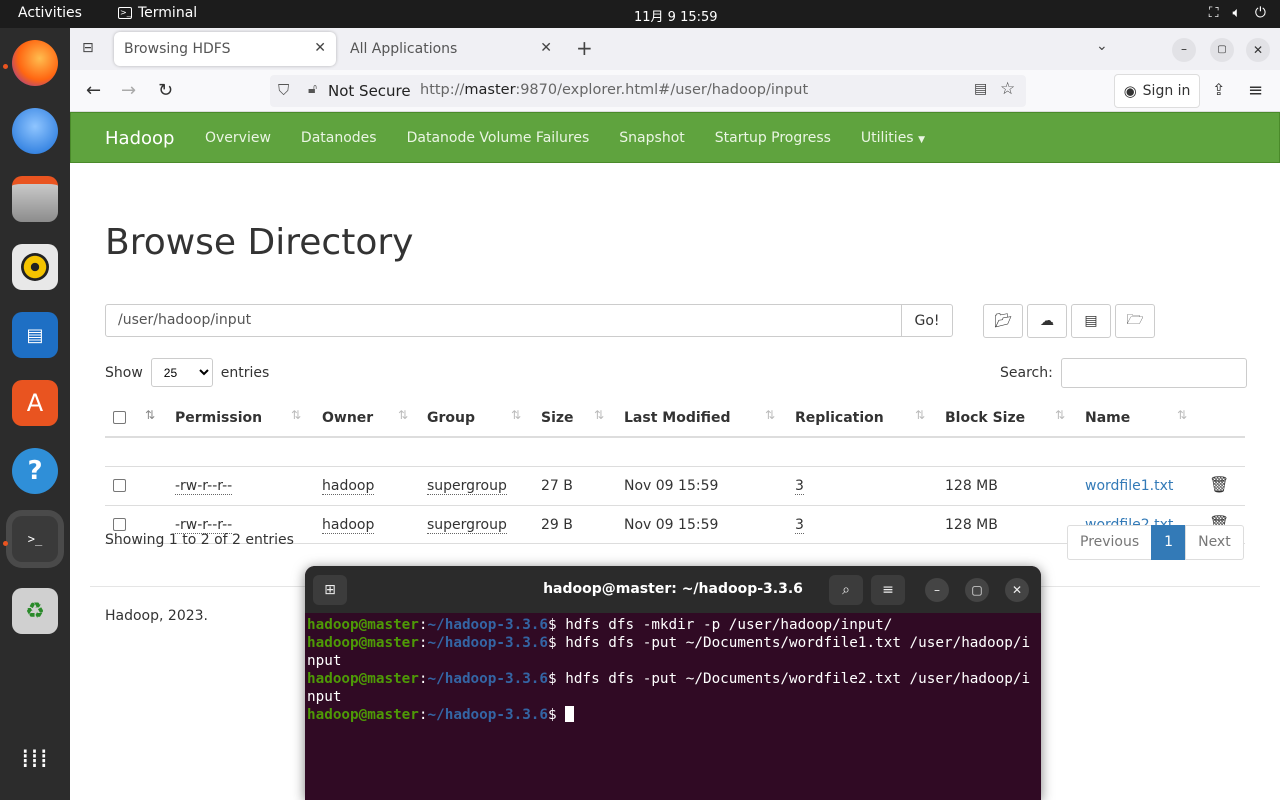 The height and width of the screenshot is (800, 1280). I want to click on terminal-icon: >_, so click(35, 539).